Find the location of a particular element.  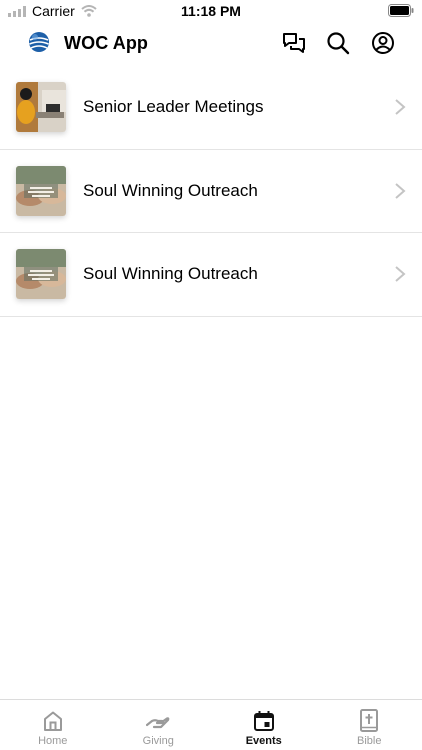

app-header: WOC App is located at coordinates (211, 44).